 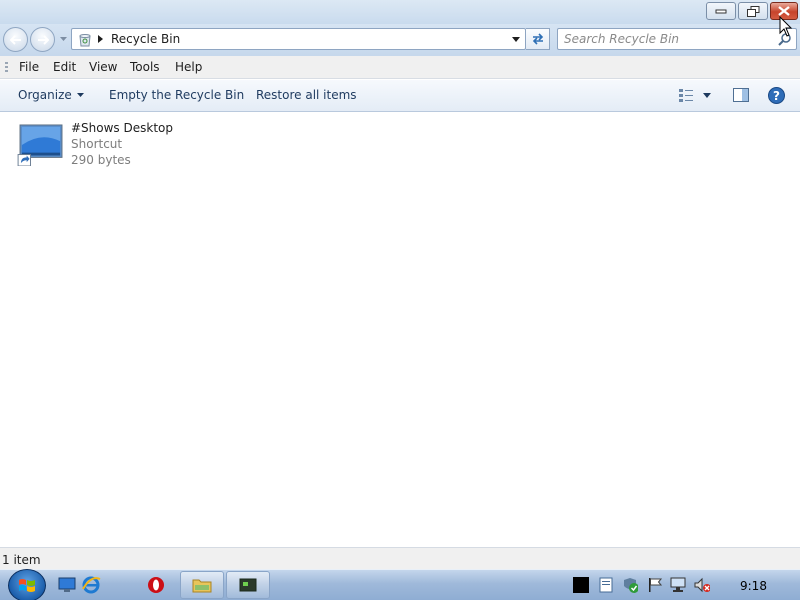 I want to click on network-icon, so click(x=678, y=584).